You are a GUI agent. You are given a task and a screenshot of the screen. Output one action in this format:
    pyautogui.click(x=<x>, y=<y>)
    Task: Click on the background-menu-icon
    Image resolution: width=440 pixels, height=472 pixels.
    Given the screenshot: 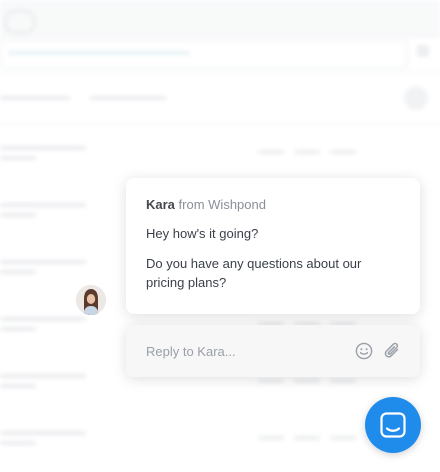 What is the action you would take?
    pyautogui.click(x=423, y=47)
    